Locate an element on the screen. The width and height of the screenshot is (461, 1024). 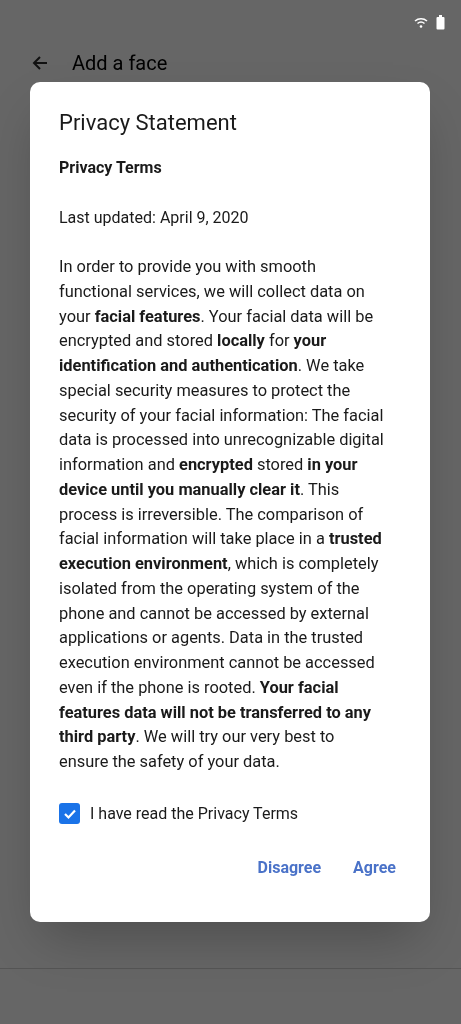
back-arrow-icon is located at coordinates (40, 63).